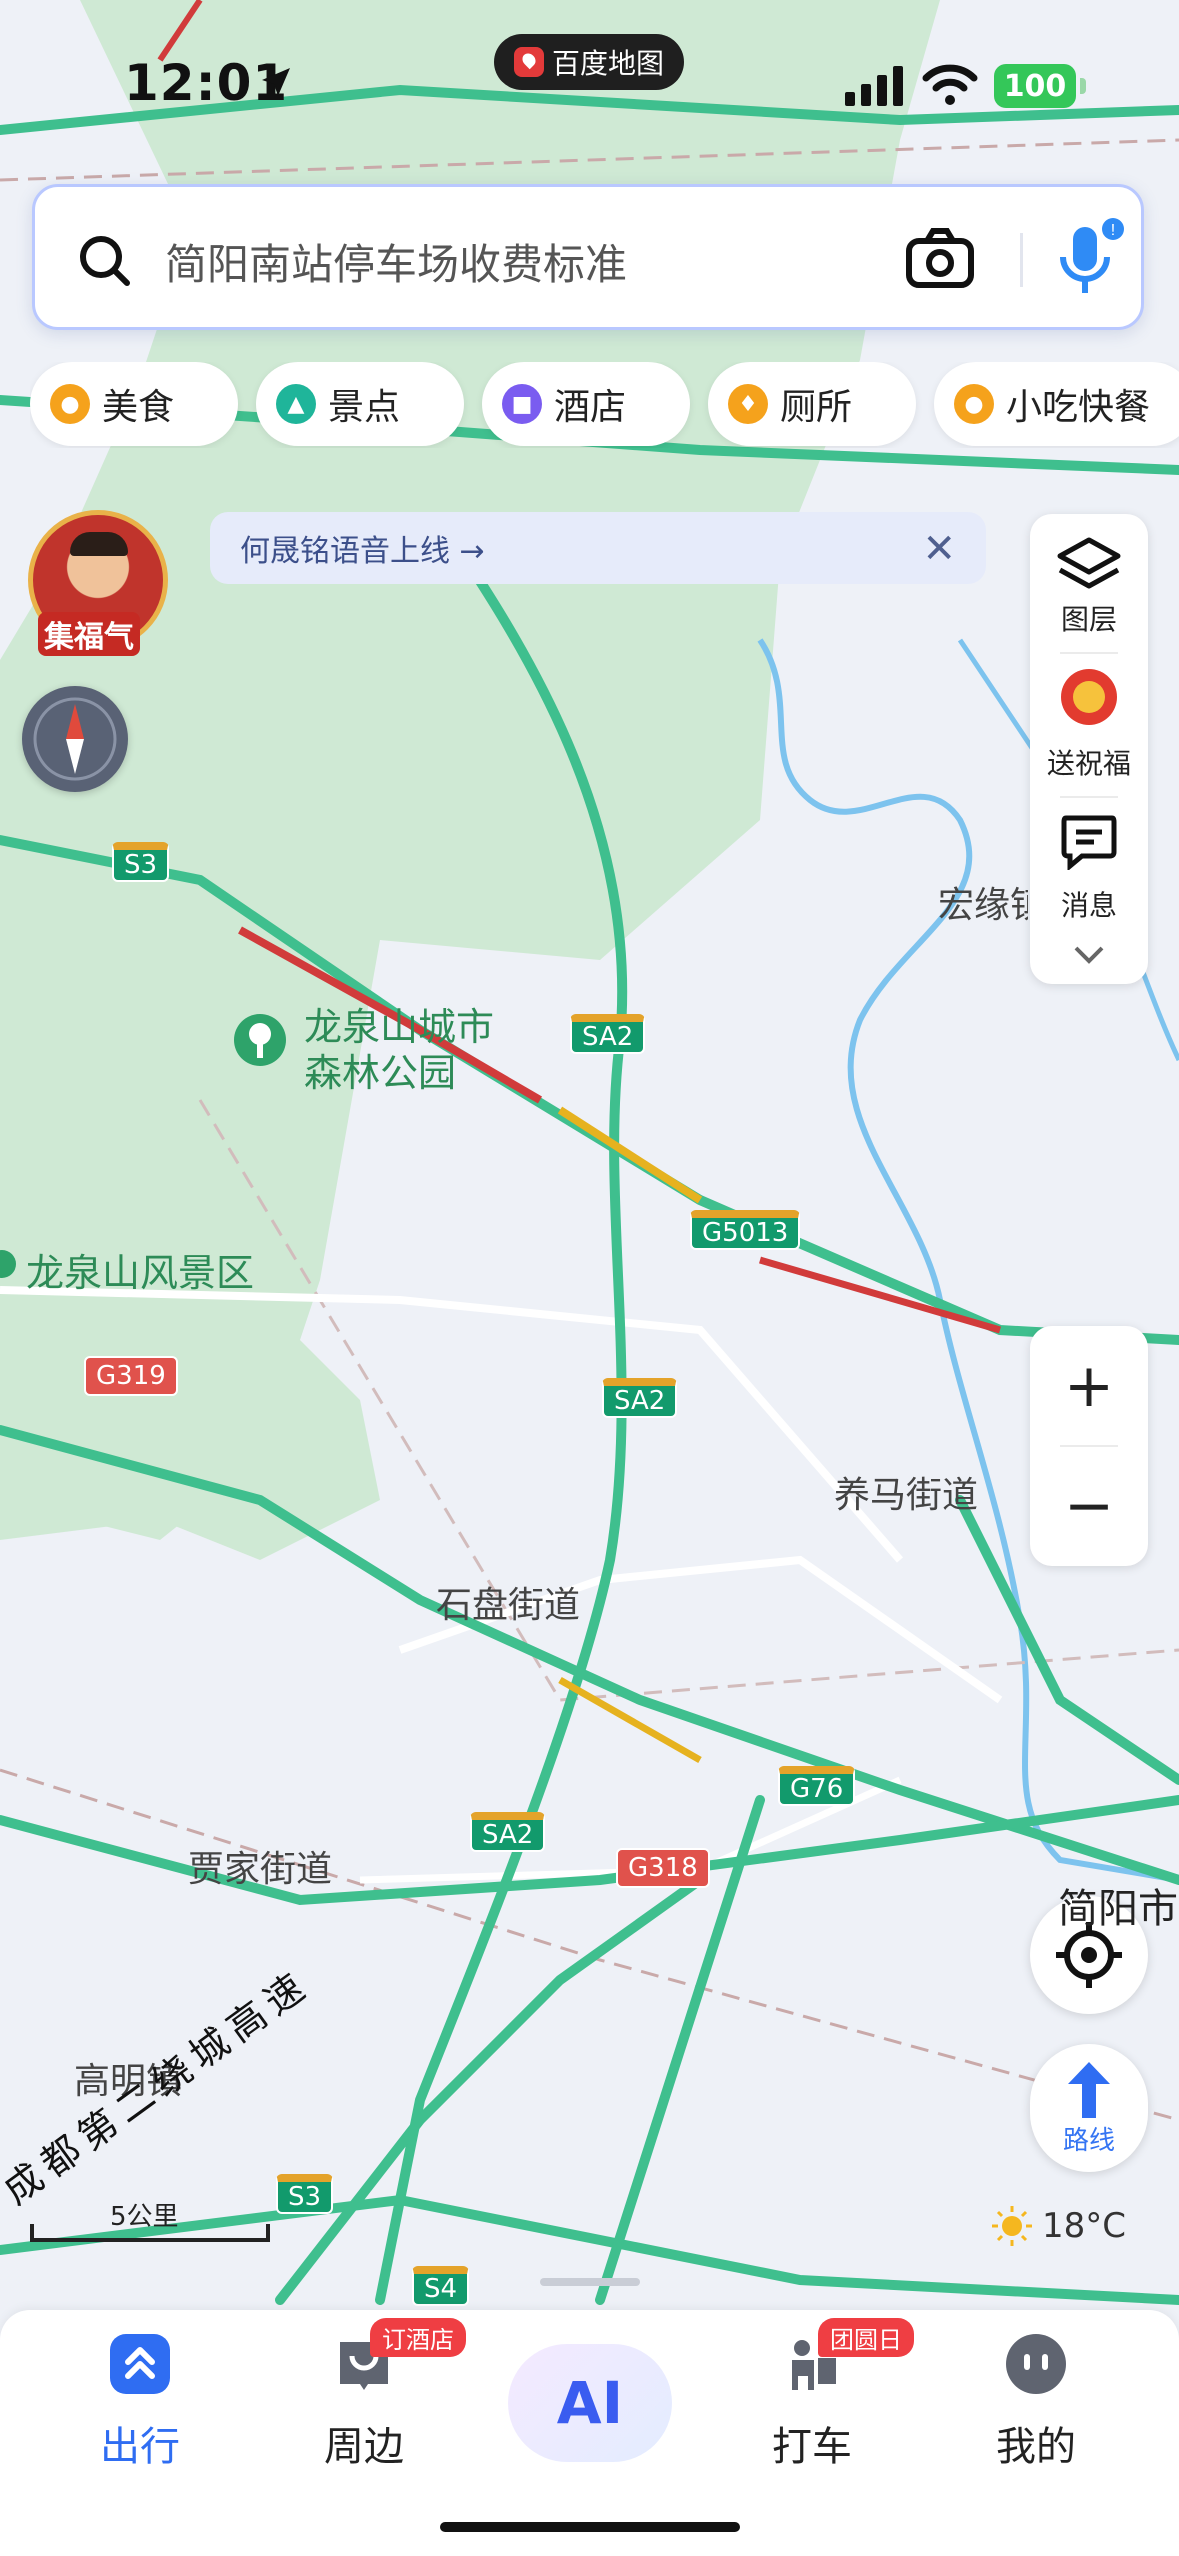 This screenshot has height=2556, width=1179. Describe the element at coordinates (140, 2447) in the screenshot. I see `nav-label: 出行` at that location.